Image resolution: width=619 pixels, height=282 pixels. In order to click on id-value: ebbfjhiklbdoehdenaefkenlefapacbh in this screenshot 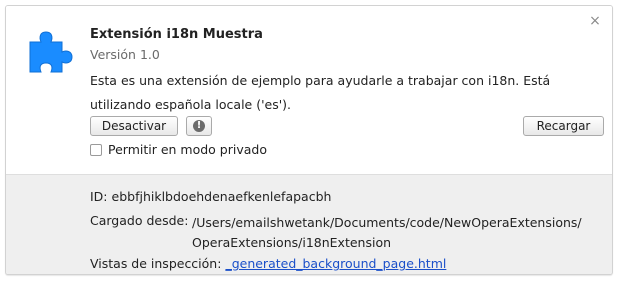, I will do `click(221, 196)`.